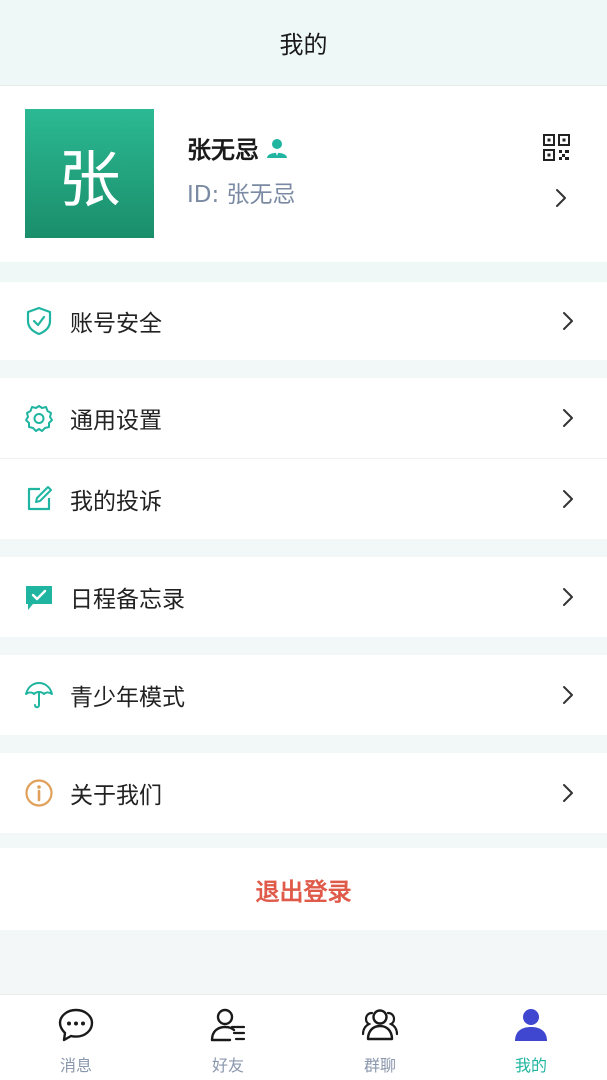 The height and width of the screenshot is (1080, 607). Describe the element at coordinates (116, 324) in the screenshot. I see `menu-item-label: 账号安全` at that location.